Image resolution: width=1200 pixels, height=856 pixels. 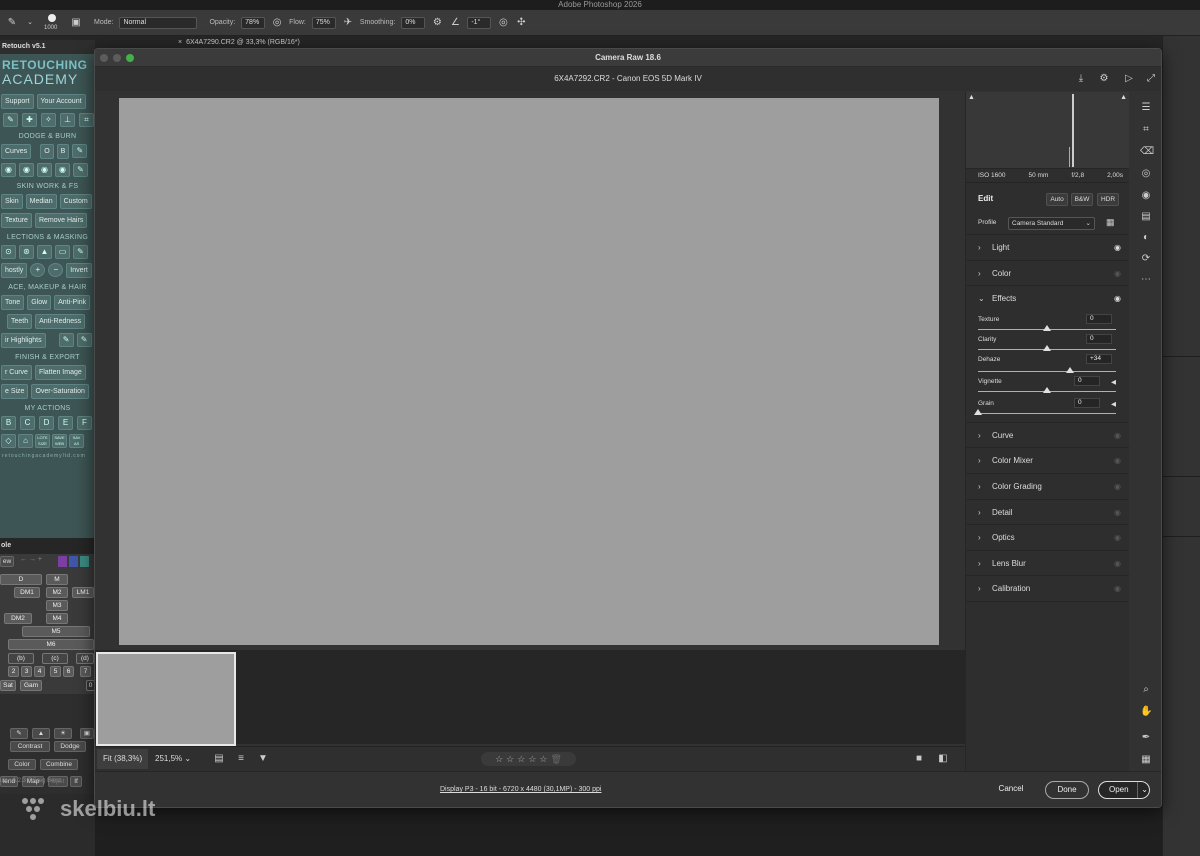 I want to click on key-b: (b), so click(x=21, y=658).